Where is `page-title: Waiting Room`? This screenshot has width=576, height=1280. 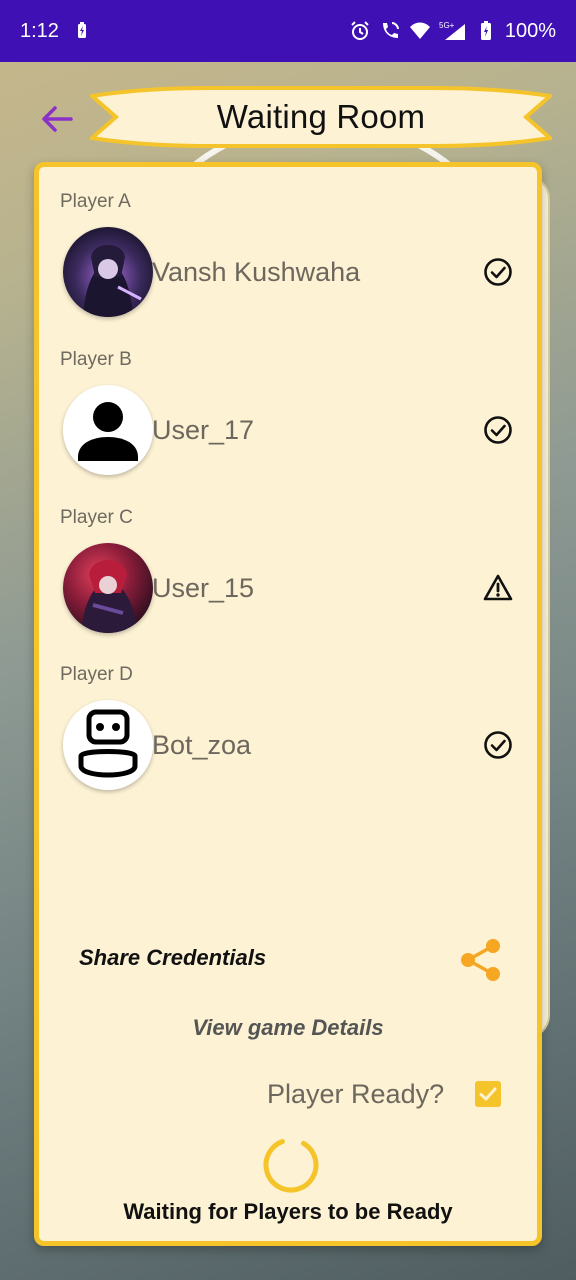 page-title: Waiting Room is located at coordinates (321, 116).